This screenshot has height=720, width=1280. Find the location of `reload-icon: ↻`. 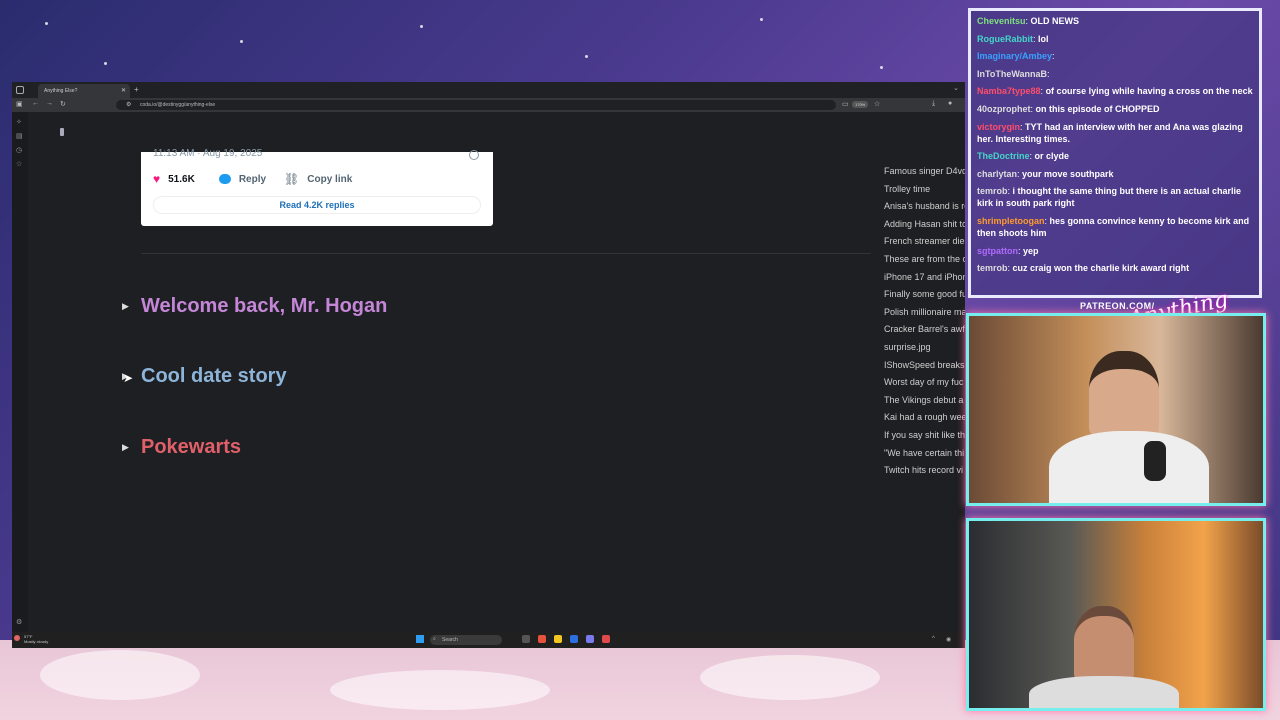

reload-icon: ↻ is located at coordinates (63, 104).